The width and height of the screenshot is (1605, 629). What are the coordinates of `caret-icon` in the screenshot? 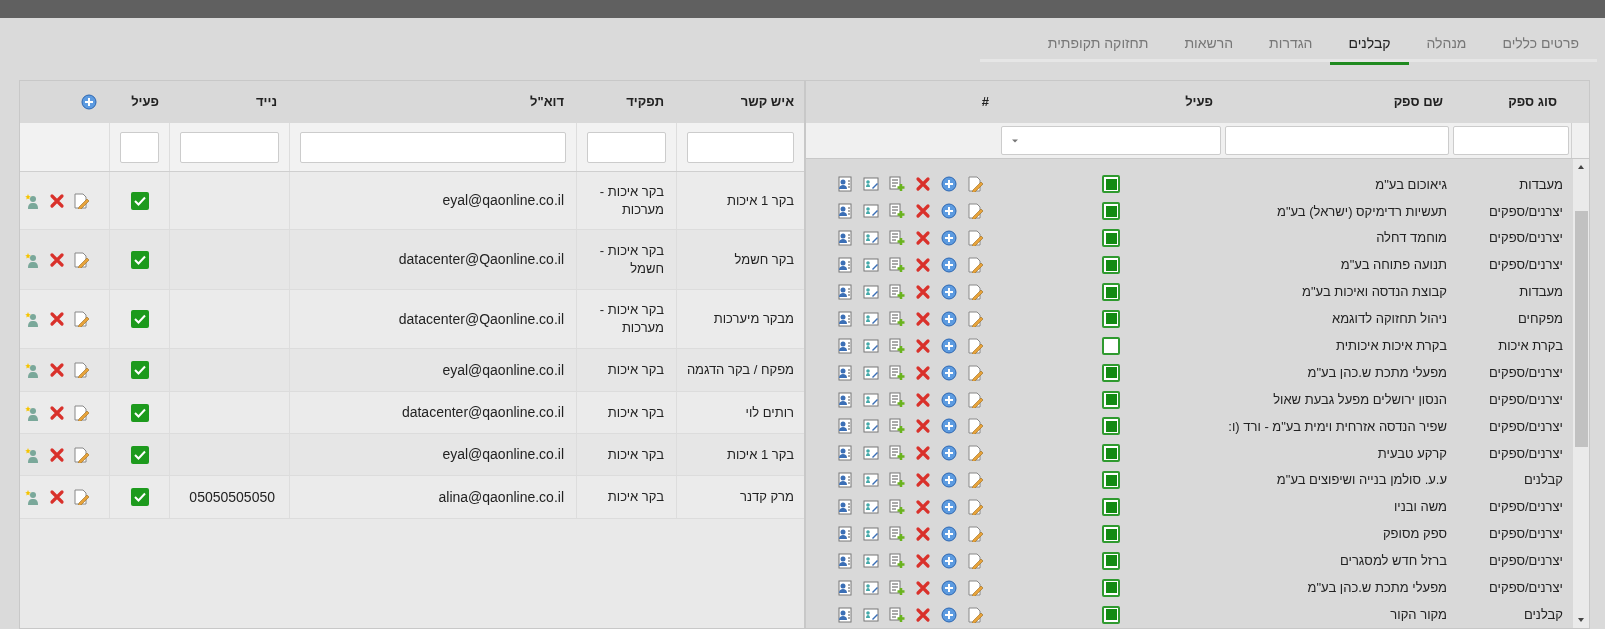 It's located at (1015, 140).